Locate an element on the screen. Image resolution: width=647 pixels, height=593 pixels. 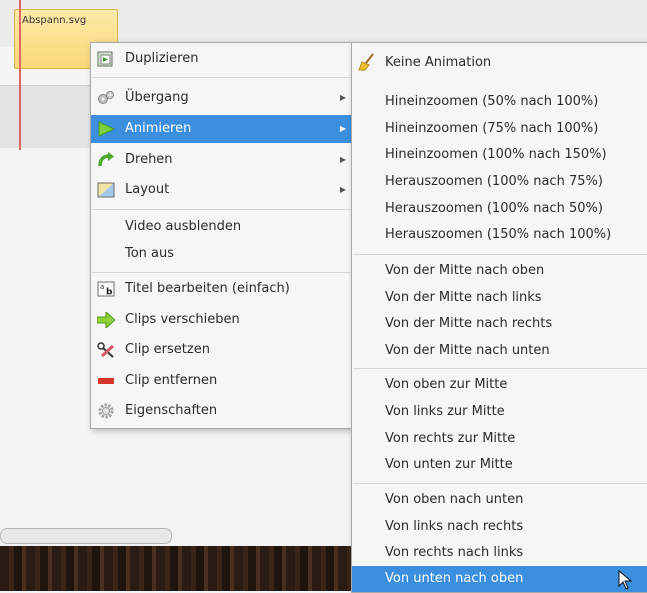
menu-item-hide-video: Video ausblenden is located at coordinates (221, 227).